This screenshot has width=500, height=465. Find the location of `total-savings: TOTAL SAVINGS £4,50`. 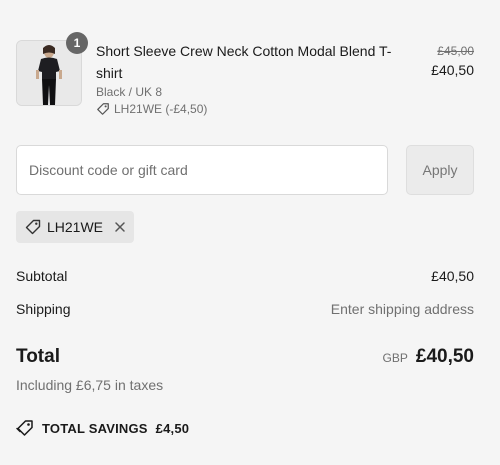

total-savings: TOTAL SAVINGS £4,50 is located at coordinates (102, 428).